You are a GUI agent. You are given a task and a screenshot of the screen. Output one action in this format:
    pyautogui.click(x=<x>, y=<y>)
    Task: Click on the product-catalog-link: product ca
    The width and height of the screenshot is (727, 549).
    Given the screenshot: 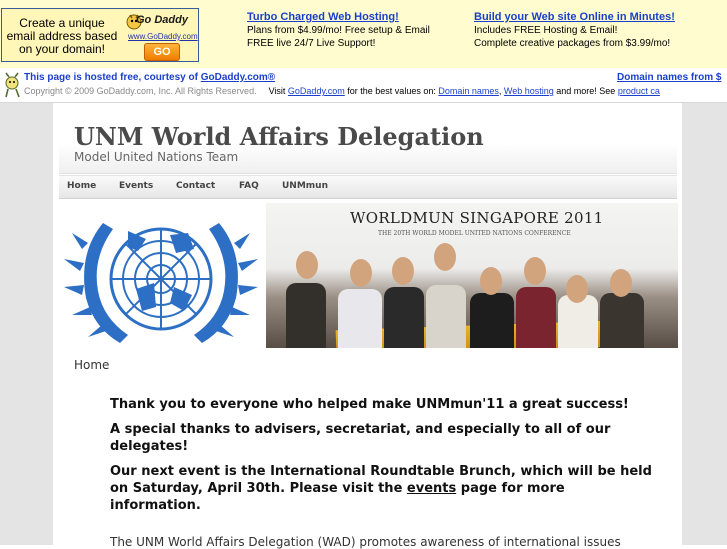 What is the action you would take?
    pyautogui.click(x=639, y=91)
    